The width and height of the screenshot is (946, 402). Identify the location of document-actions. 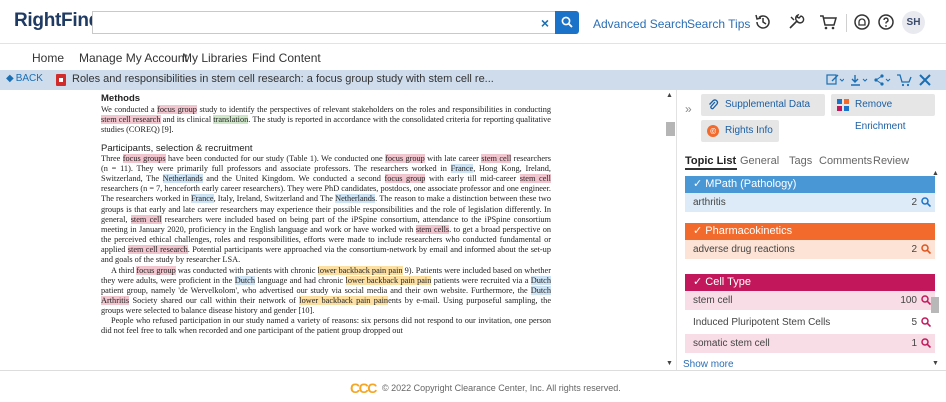
(881, 80).